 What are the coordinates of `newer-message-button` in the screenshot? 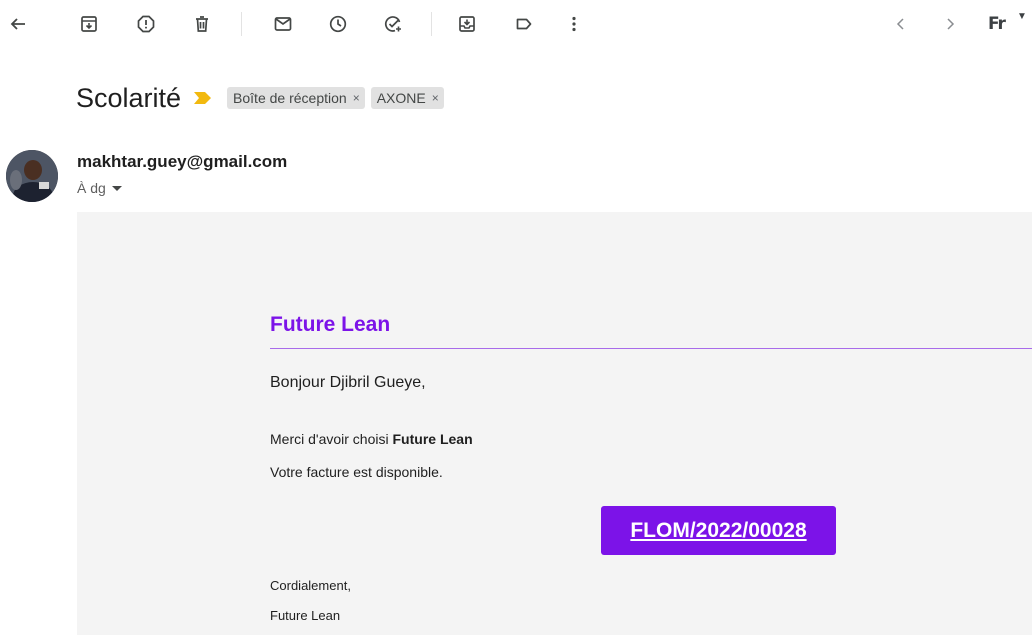 It's located at (950, 24).